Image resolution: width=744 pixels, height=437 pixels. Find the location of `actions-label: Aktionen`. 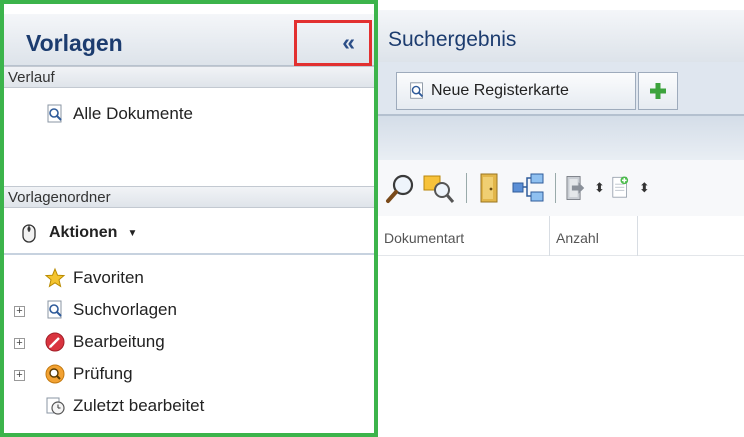

actions-label: Aktionen is located at coordinates (83, 232).